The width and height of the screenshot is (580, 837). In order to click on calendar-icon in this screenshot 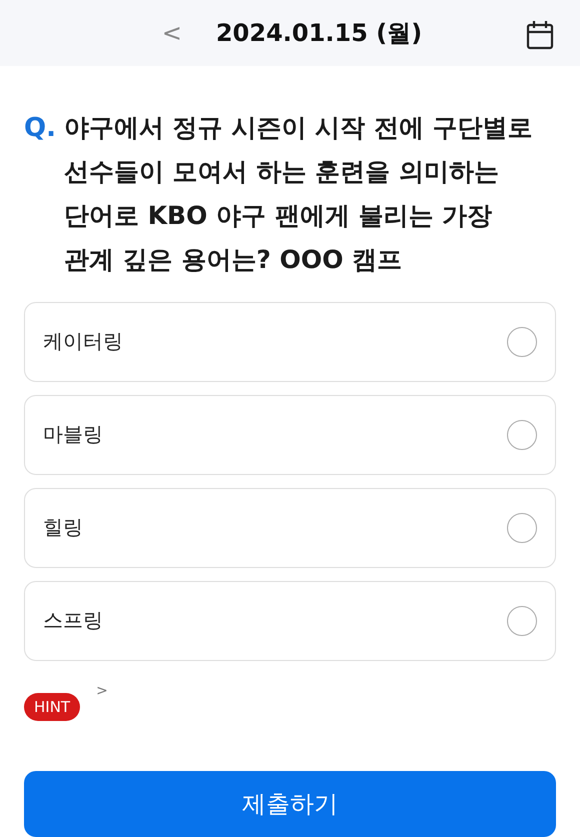, I will do `click(540, 35)`.